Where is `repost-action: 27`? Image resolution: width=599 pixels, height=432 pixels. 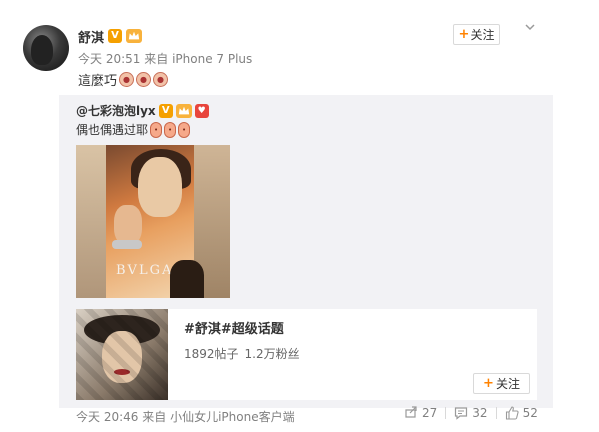 repost-action: 27 is located at coordinates (420, 413).